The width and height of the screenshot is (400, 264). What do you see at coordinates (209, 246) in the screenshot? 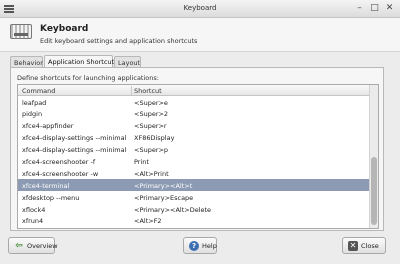
I see `help-label: Help` at bounding box center [209, 246].